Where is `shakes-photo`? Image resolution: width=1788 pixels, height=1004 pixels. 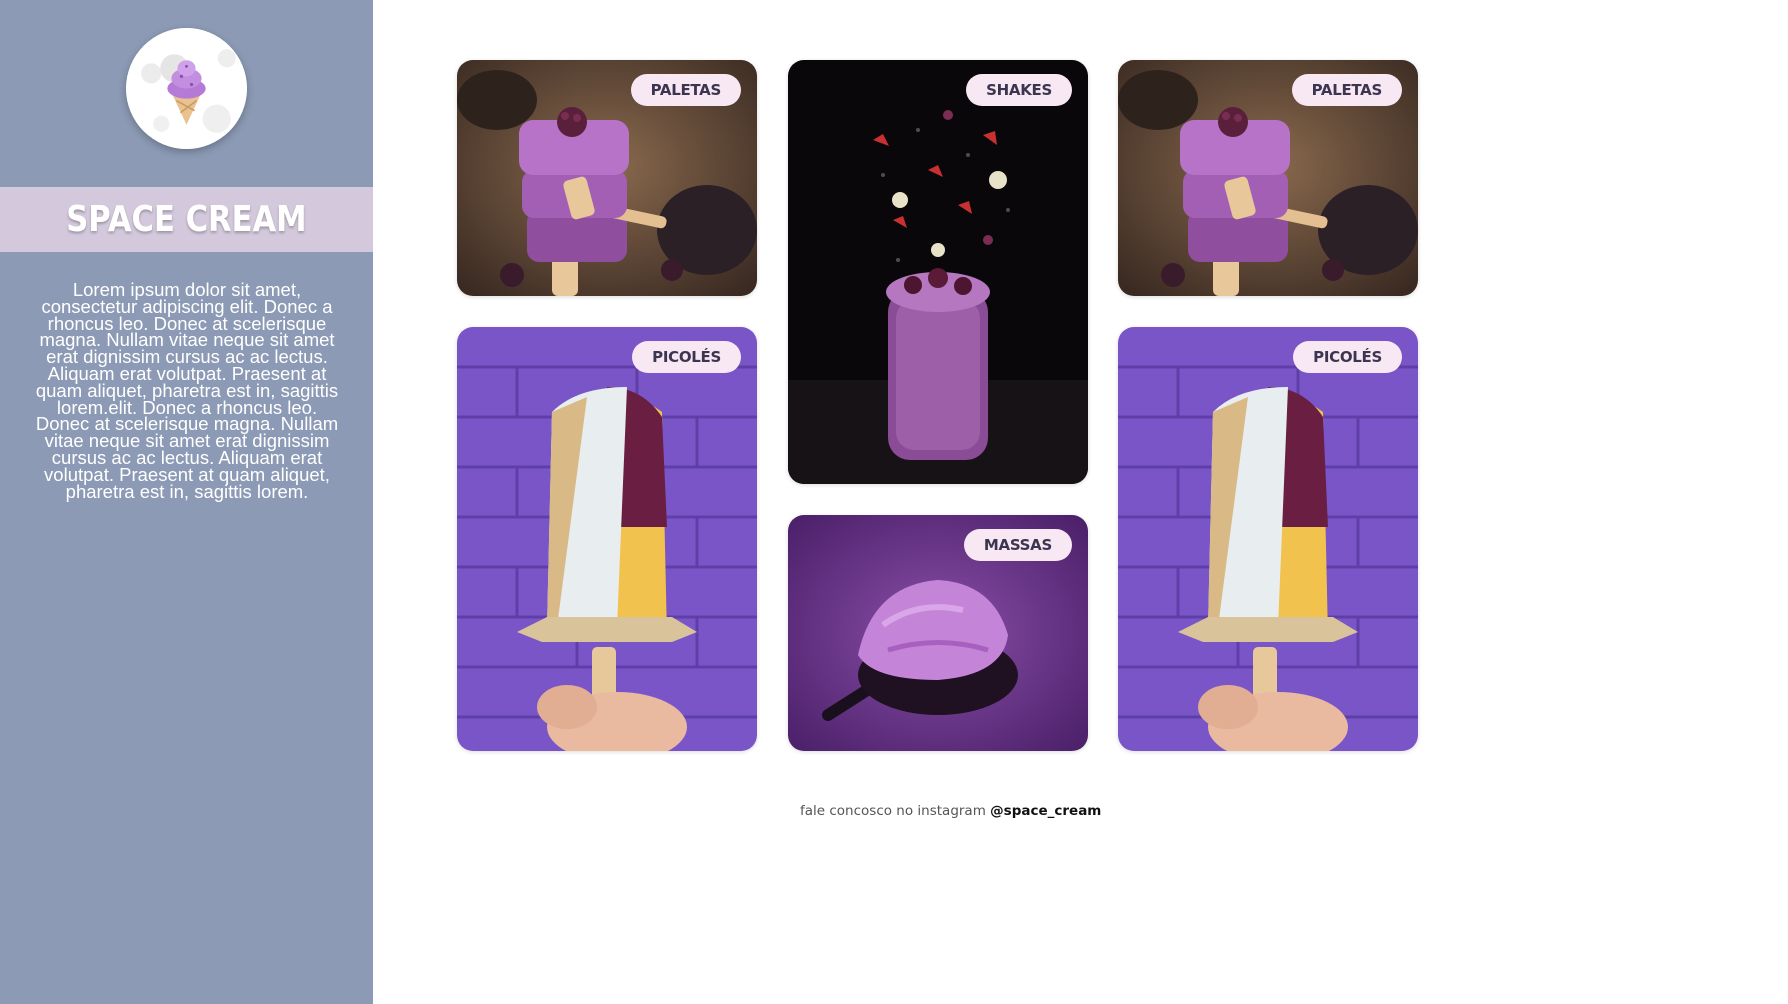 shakes-photo is located at coordinates (938, 272).